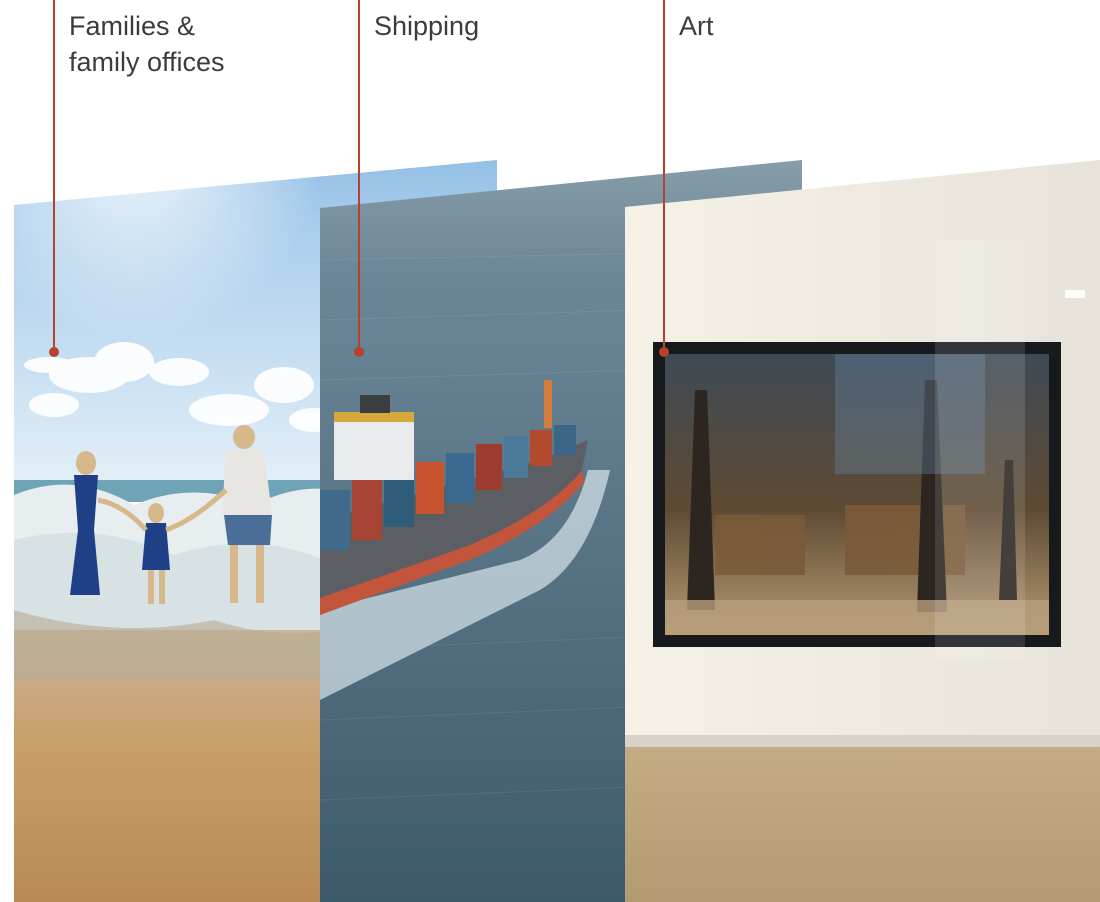 The image size is (1100, 902). What do you see at coordinates (359, 352) in the screenshot?
I see `shipping-callout-dot` at bounding box center [359, 352].